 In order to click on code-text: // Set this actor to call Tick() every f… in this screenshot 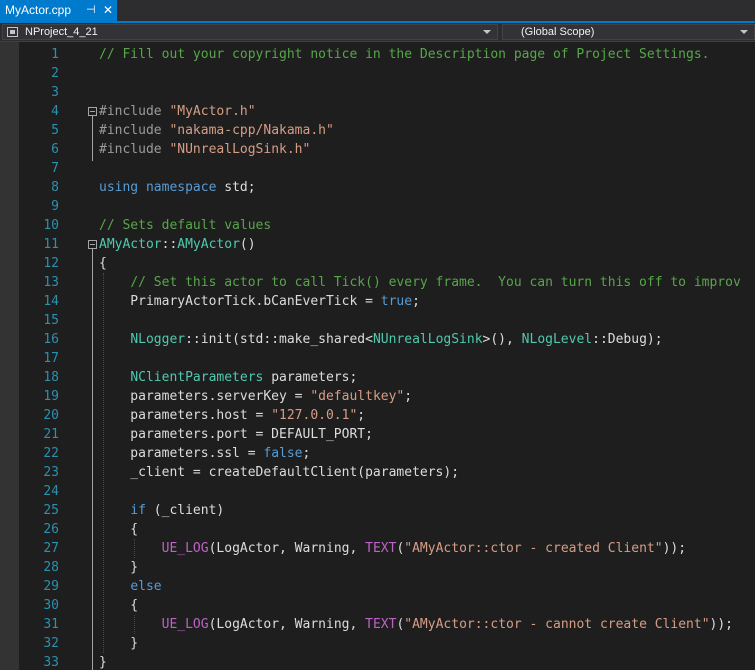, I will do `click(435, 282)`.